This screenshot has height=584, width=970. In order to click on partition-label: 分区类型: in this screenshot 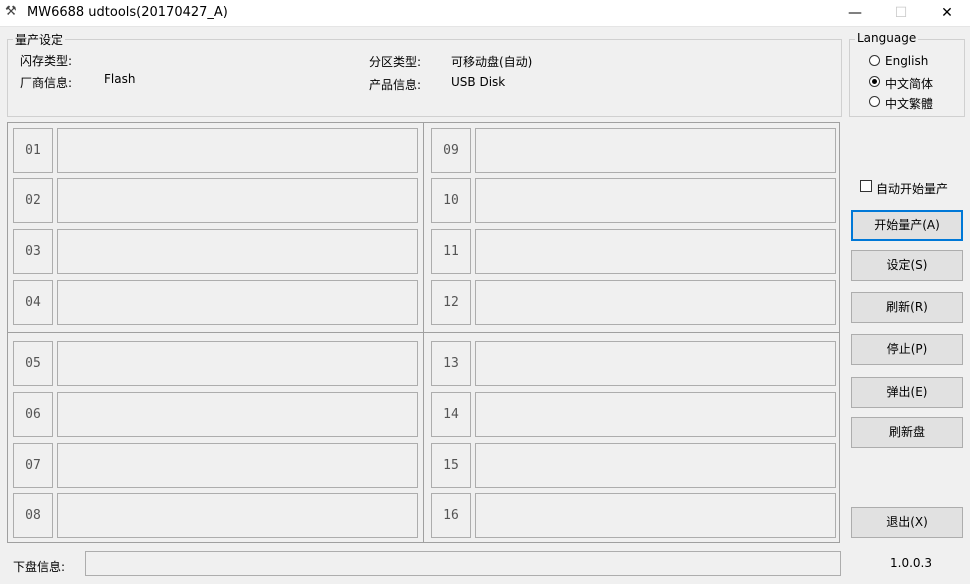, I will do `click(395, 62)`.